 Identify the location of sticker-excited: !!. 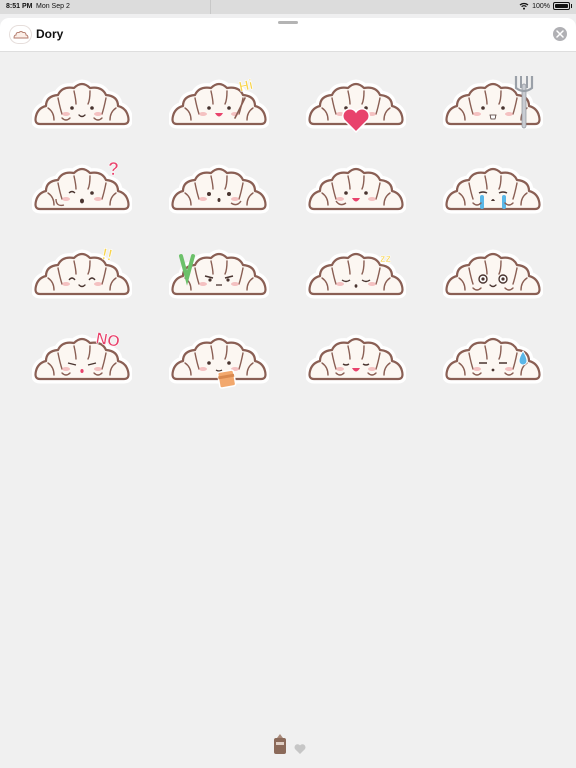
(82, 273).